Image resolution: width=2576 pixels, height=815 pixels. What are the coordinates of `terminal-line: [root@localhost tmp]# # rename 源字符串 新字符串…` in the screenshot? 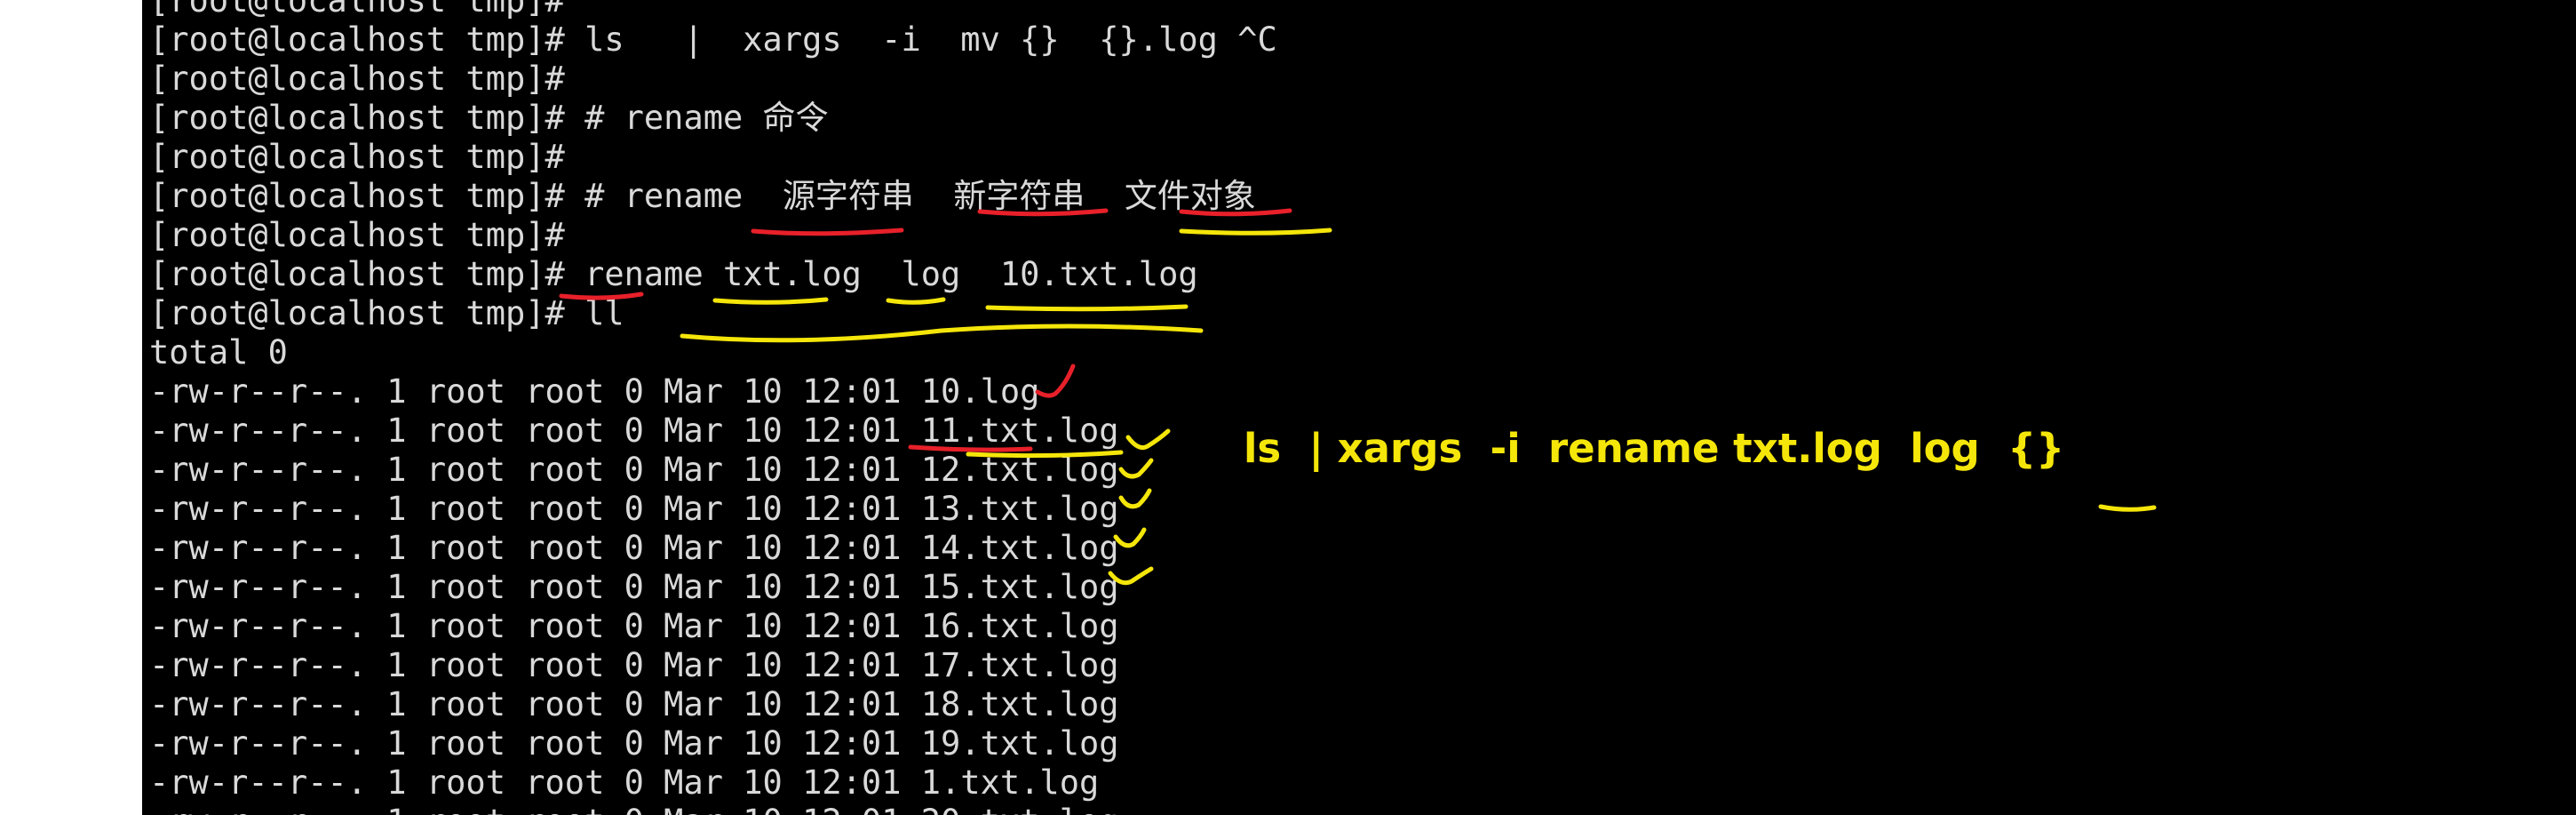 It's located at (702, 196).